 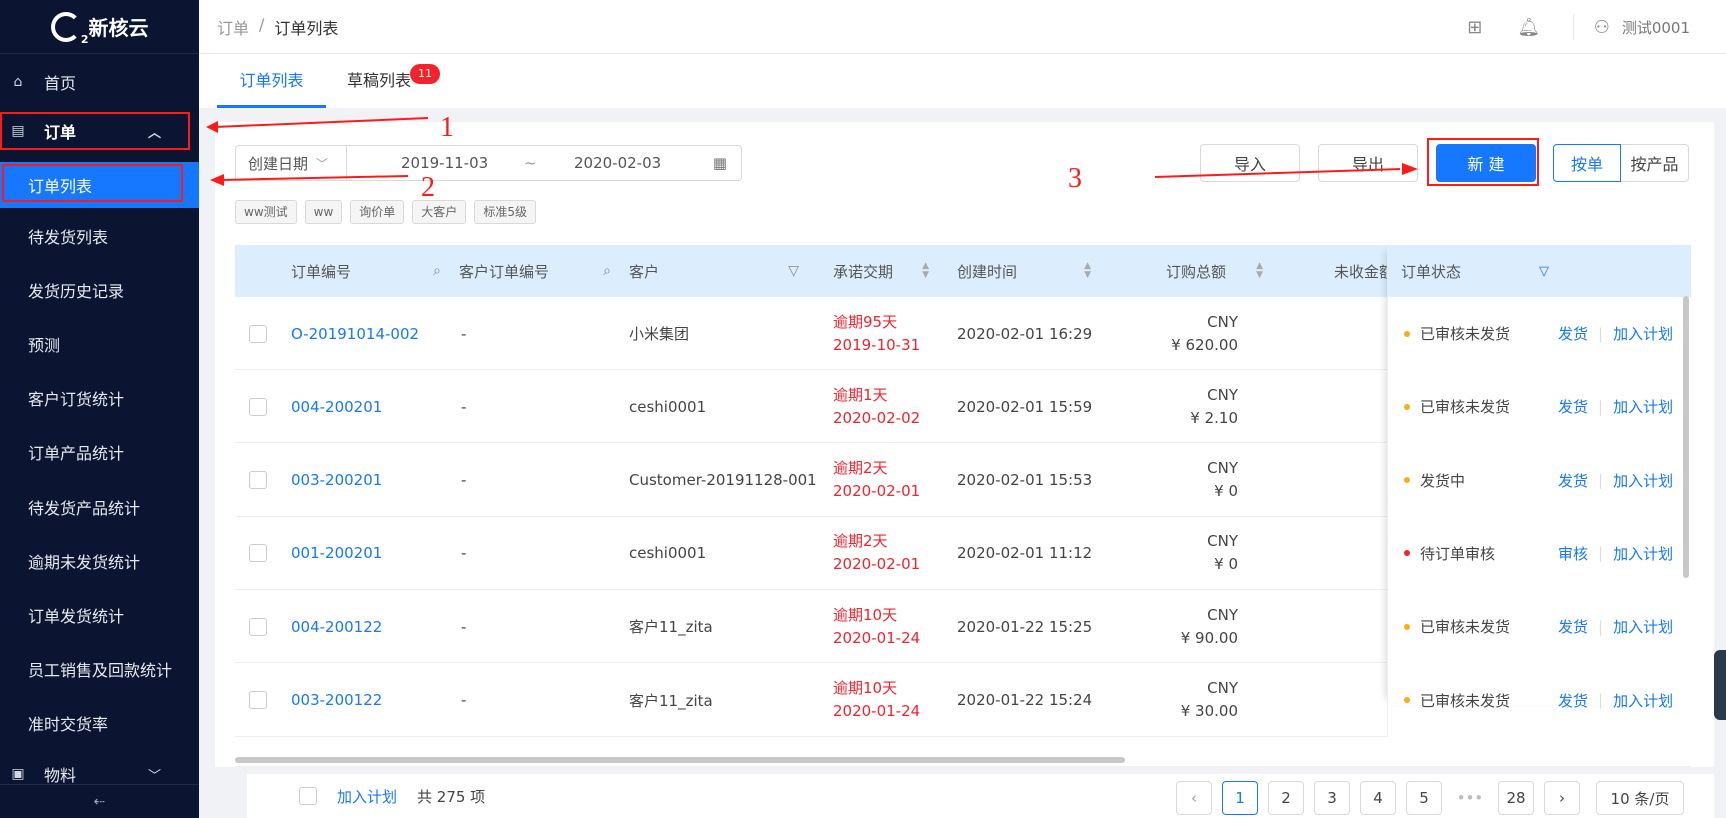 What do you see at coordinates (336, 480) in the screenshot?
I see `order-number-link: 003-200201` at bounding box center [336, 480].